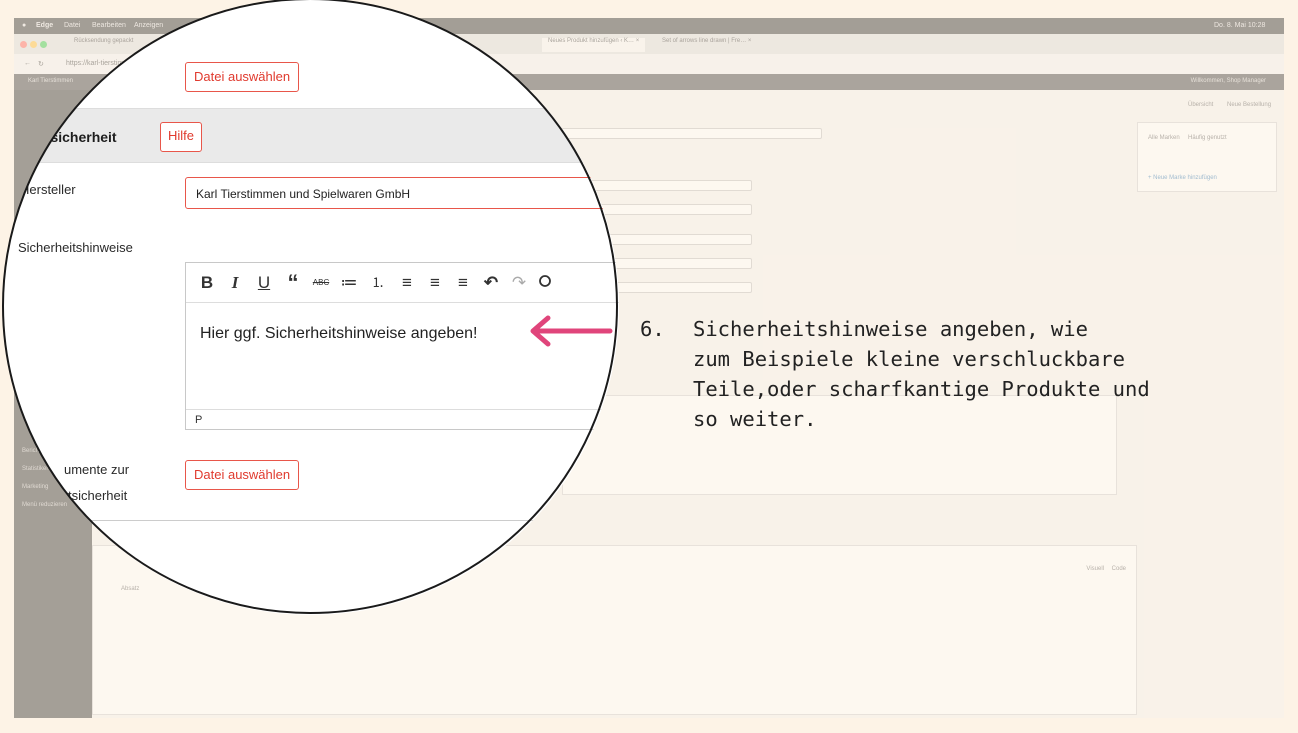 This screenshot has width=1298, height=733. Describe the element at coordinates (109, 25) in the screenshot. I see `menubar-item-edit: Bearbeiten` at that location.